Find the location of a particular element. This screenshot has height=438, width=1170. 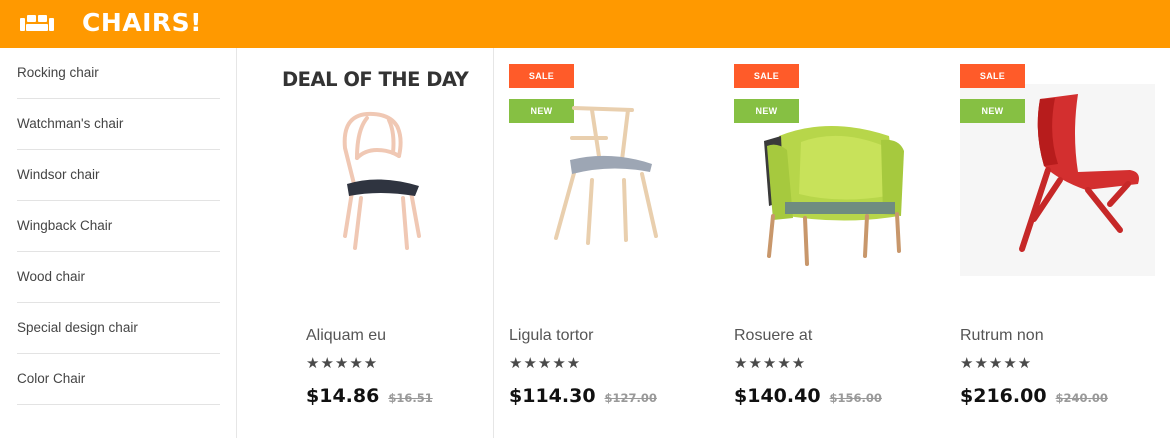

green-armchair-image is located at coordinates (836, 186).